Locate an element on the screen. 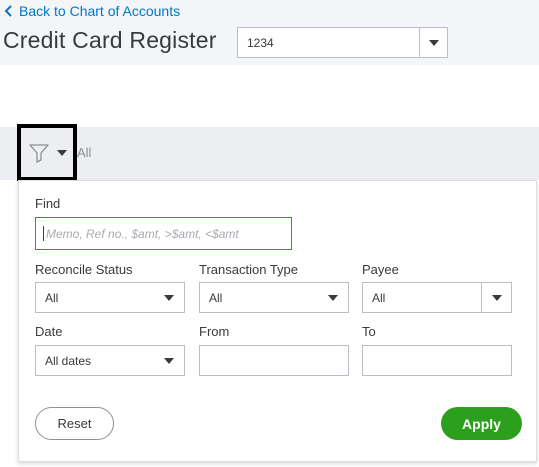 The width and height of the screenshot is (539, 467). account-select-value: 1234 is located at coordinates (260, 43).